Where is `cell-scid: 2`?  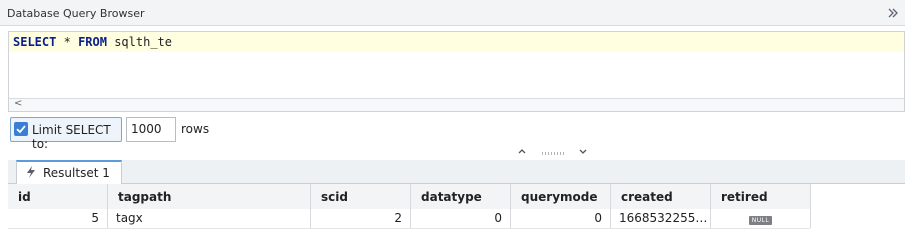 cell-scid: 2 is located at coordinates (361, 218).